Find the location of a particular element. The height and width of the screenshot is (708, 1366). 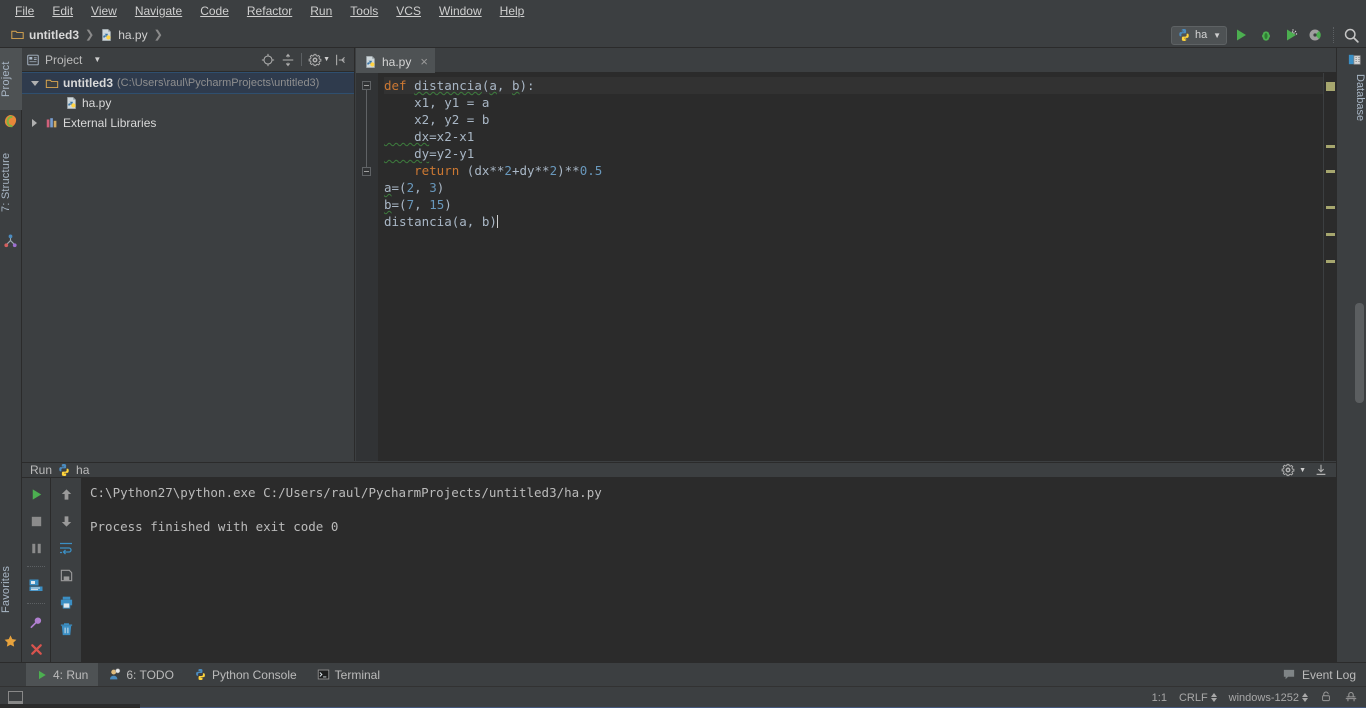

text-caret is located at coordinates (497, 221).